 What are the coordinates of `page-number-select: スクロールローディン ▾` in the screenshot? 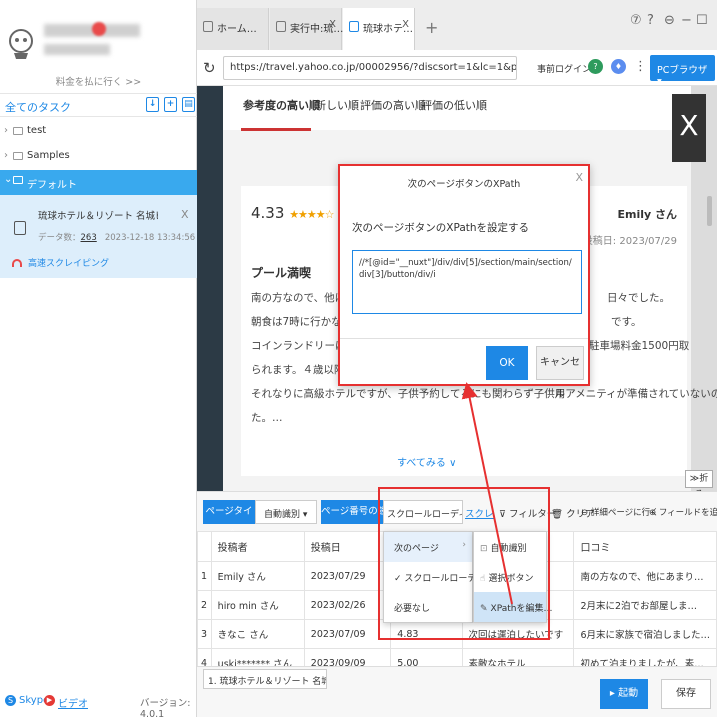 It's located at (423, 512).